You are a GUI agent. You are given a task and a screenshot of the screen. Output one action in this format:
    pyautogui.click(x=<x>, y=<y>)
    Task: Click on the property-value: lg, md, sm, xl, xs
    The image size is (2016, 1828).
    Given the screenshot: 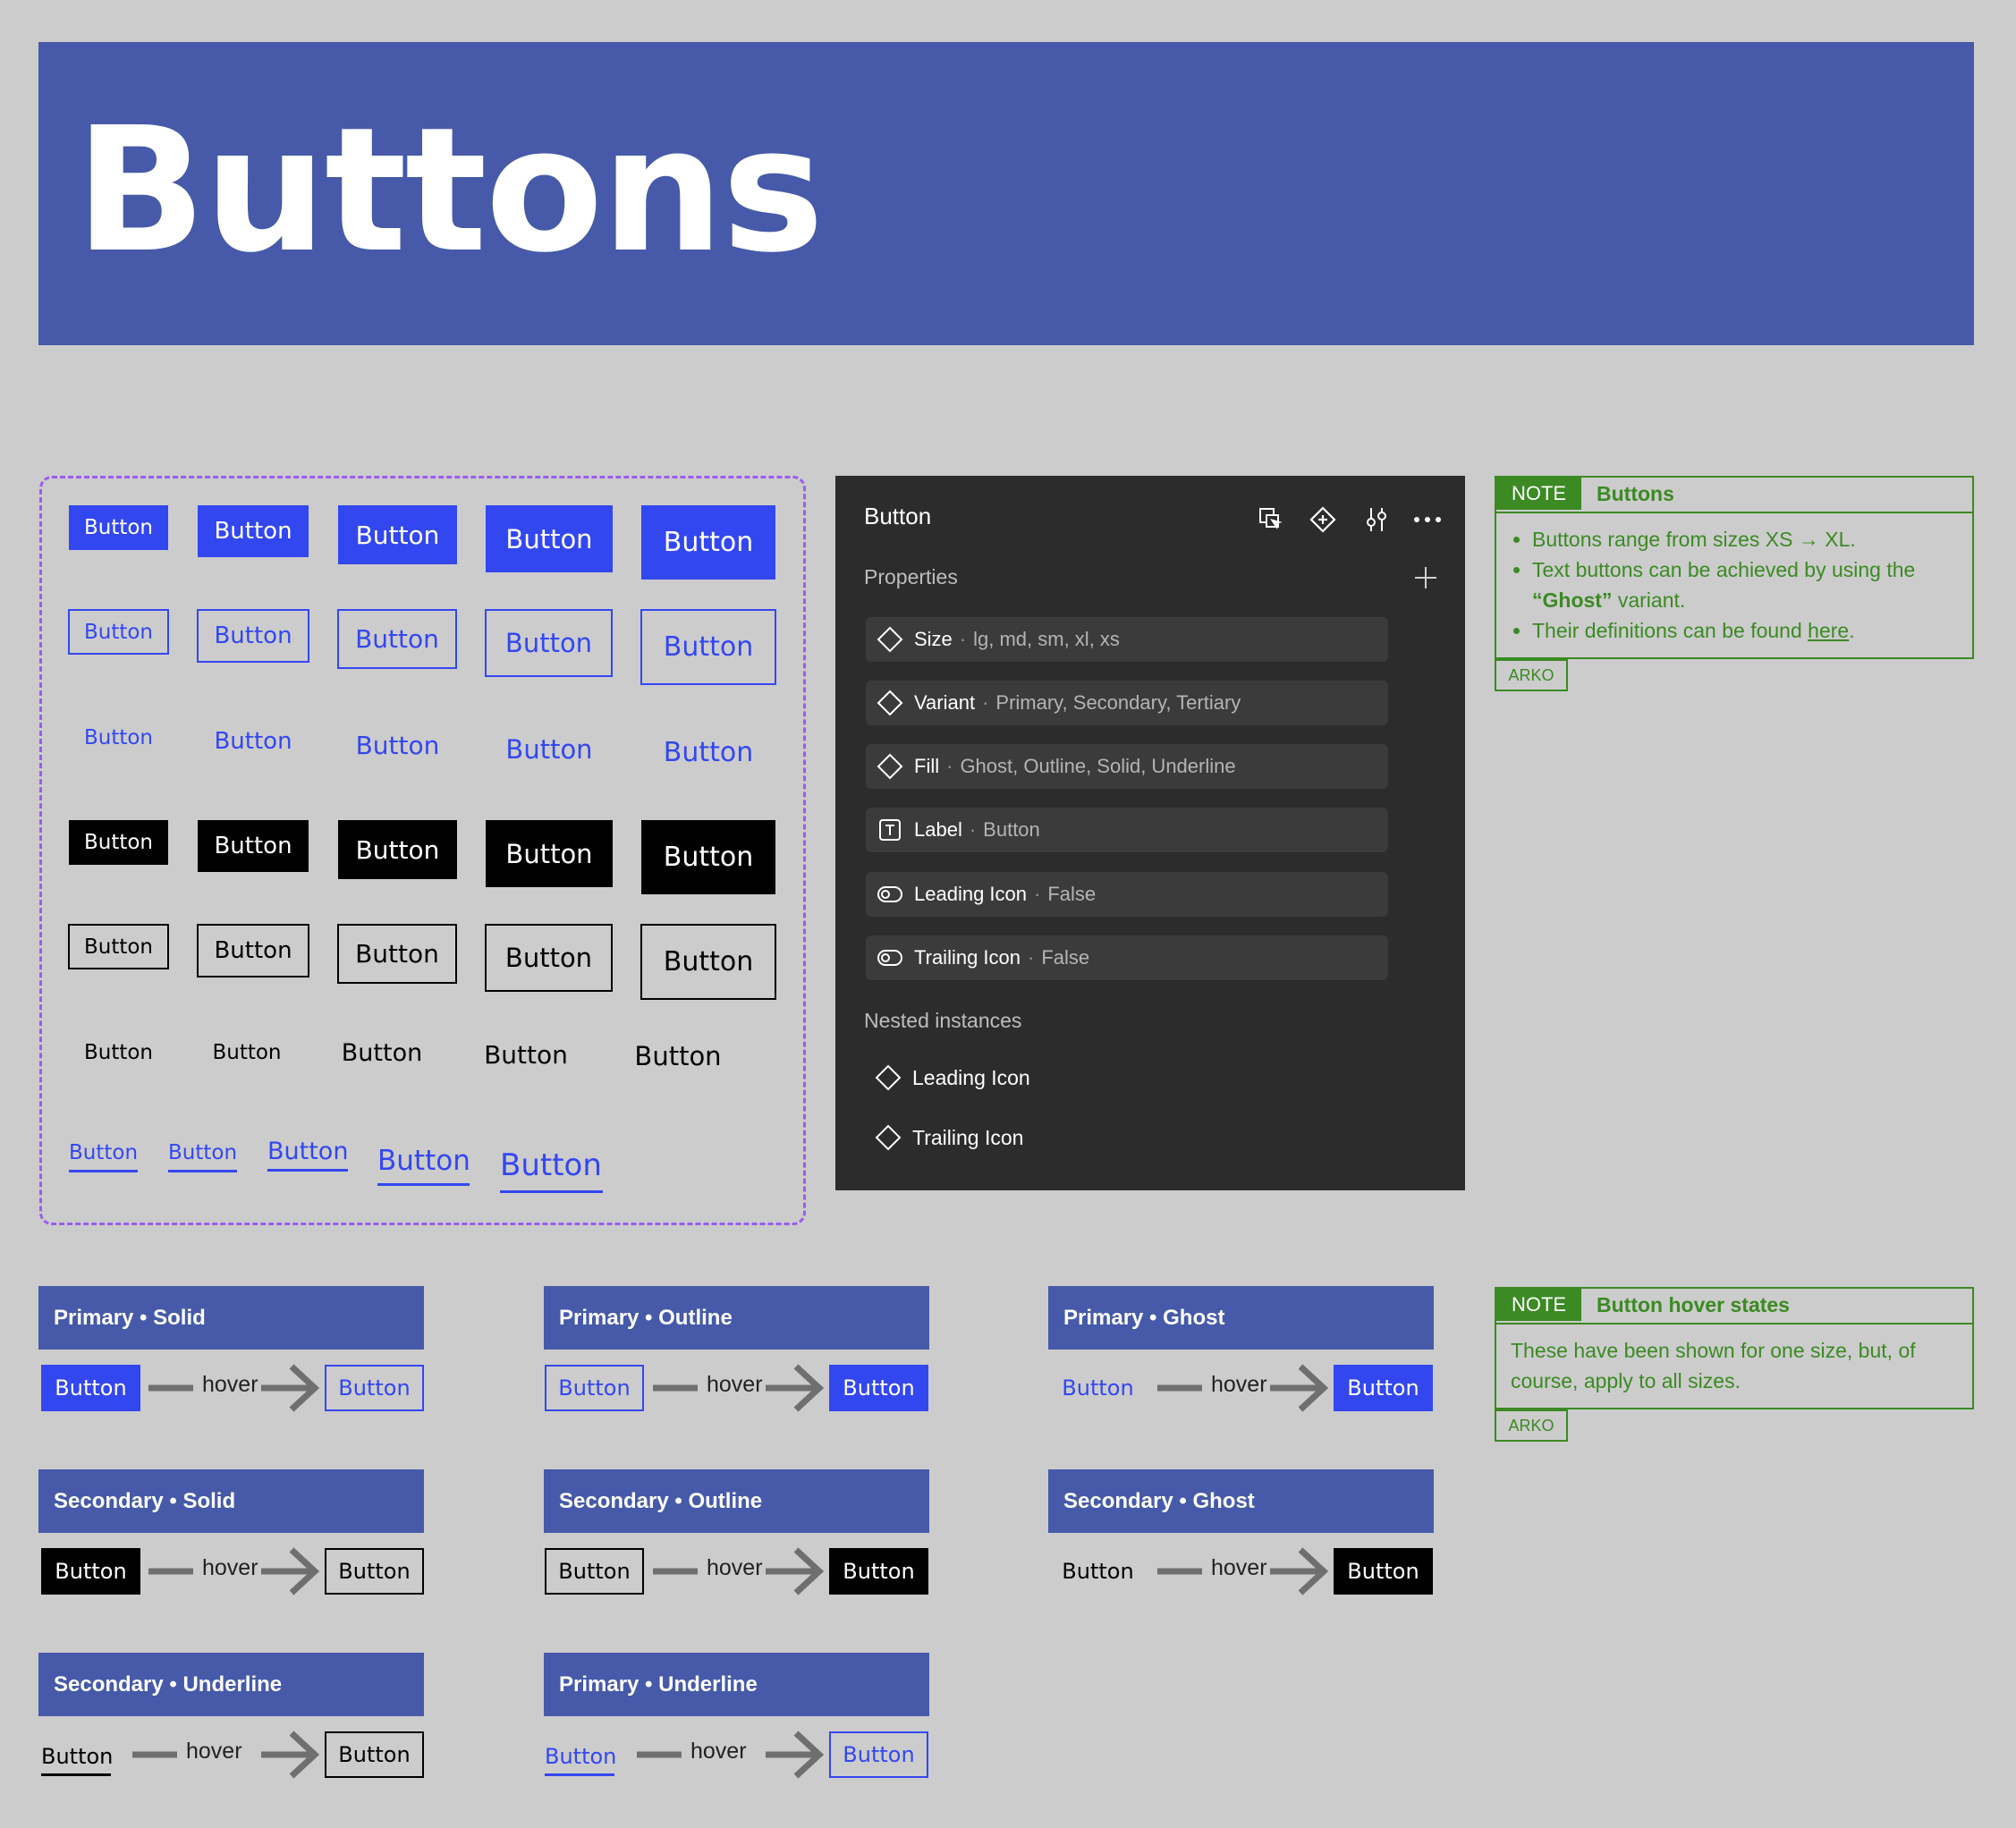 What is the action you would take?
    pyautogui.click(x=1046, y=639)
    